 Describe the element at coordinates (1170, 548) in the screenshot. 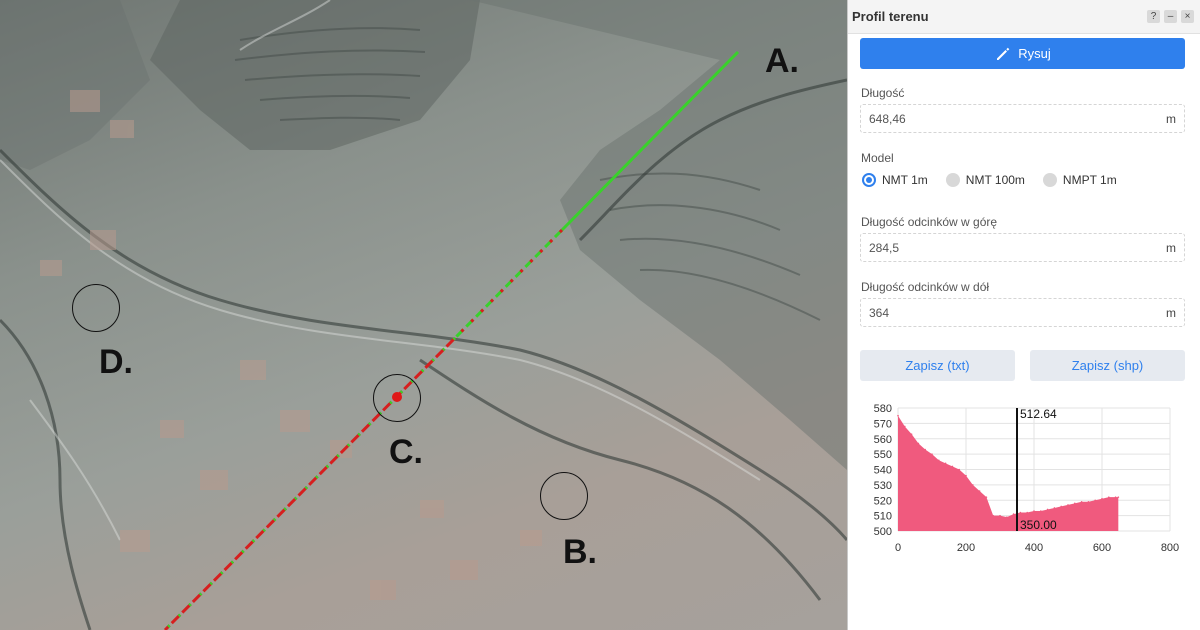

I see `x-tick-label: 800` at that location.